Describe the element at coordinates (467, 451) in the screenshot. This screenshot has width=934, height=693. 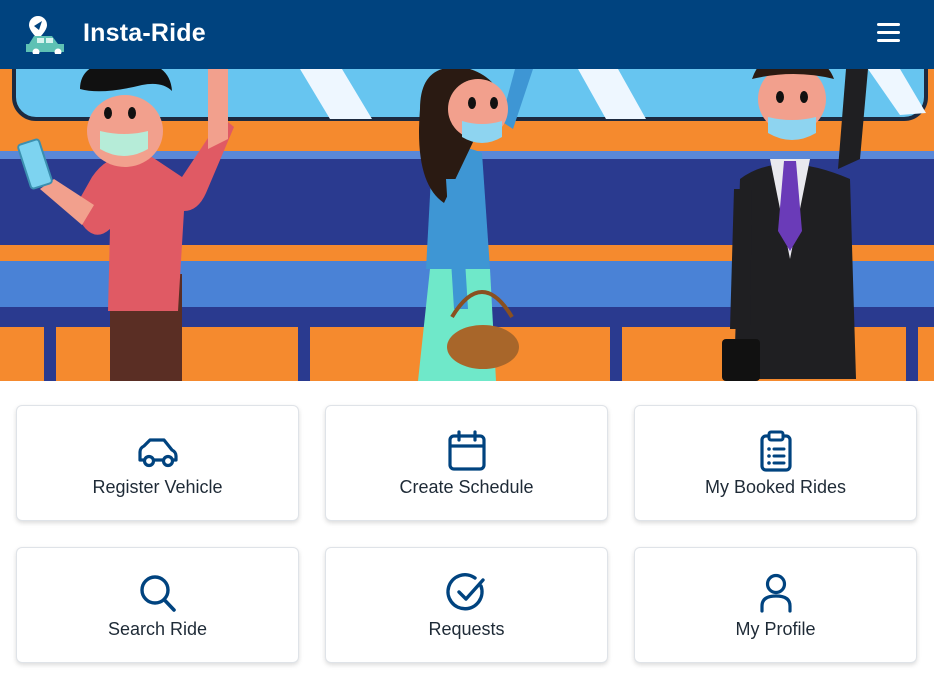
I see `calendar-icon` at that location.